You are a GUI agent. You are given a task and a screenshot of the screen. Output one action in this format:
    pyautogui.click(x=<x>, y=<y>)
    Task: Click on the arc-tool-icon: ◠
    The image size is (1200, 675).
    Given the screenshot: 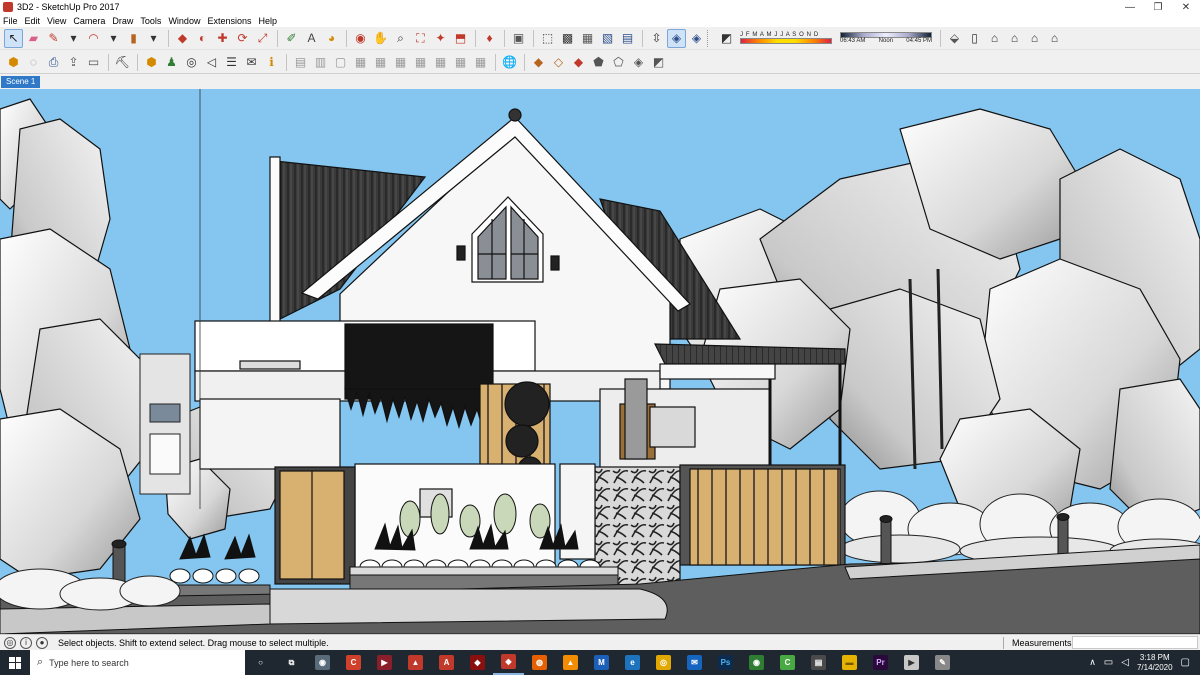 What is the action you would take?
    pyautogui.click(x=93, y=38)
    